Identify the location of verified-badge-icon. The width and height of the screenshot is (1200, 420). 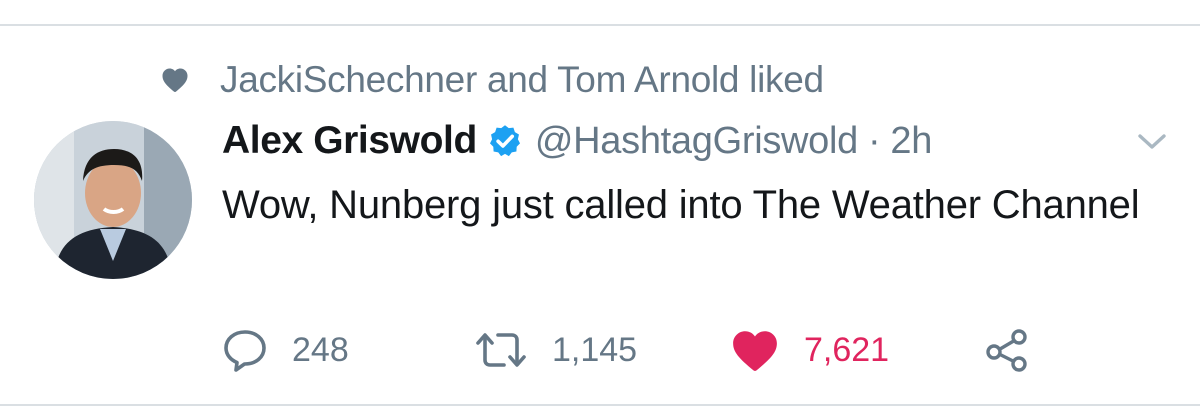
(504, 141).